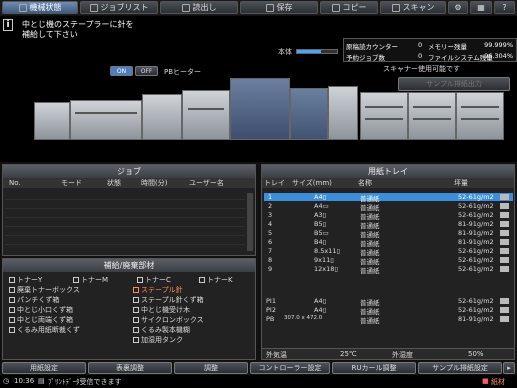 The image size is (517, 388). What do you see at coordinates (12, 290) in the screenshot?
I see `box-icon` at bounding box center [12, 290].